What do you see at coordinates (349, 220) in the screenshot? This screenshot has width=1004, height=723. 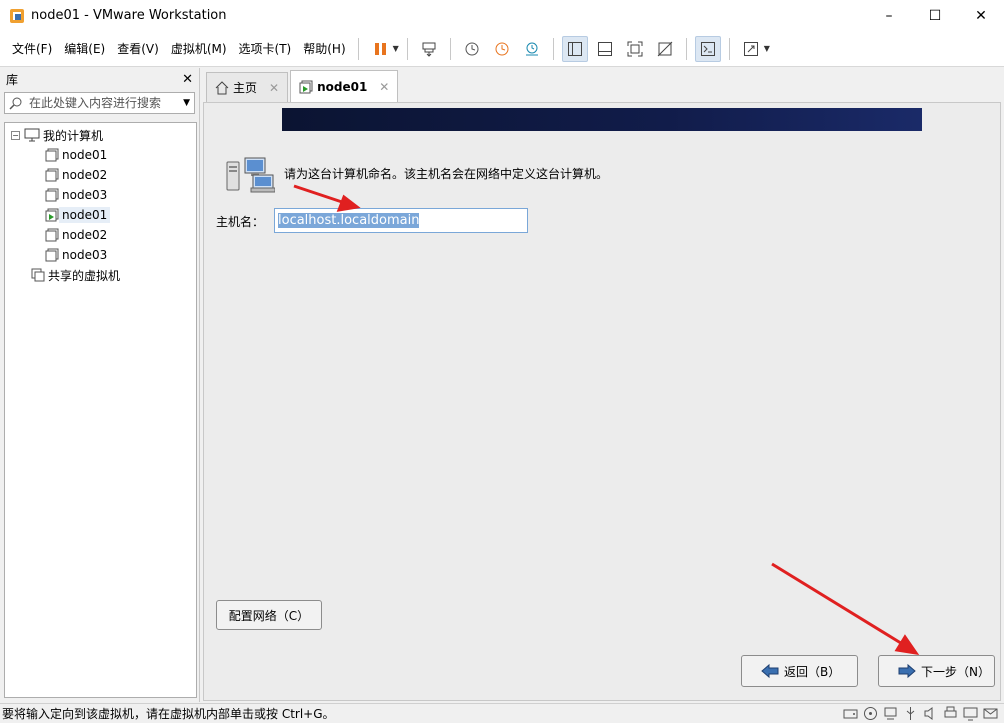 I see `hostname-value: localhost.localdomain` at bounding box center [349, 220].